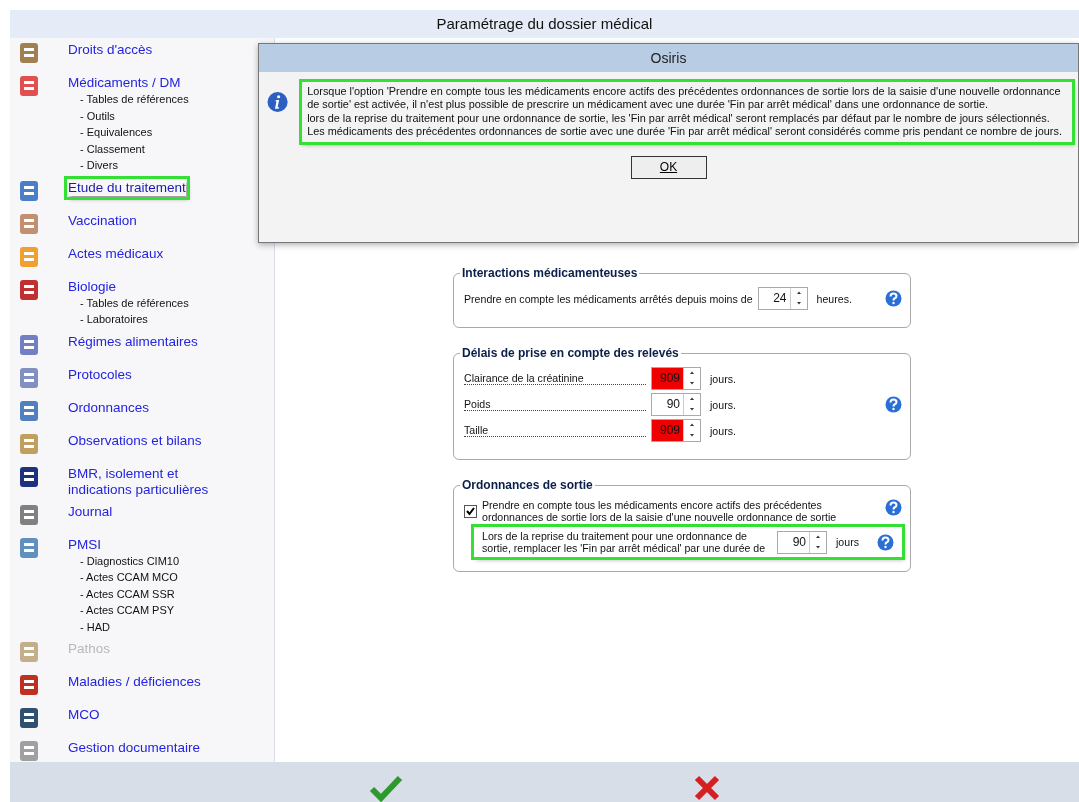  Describe the element at coordinates (555, 378) in the screenshot. I see `option-label: Clairance de la créatinine` at that location.